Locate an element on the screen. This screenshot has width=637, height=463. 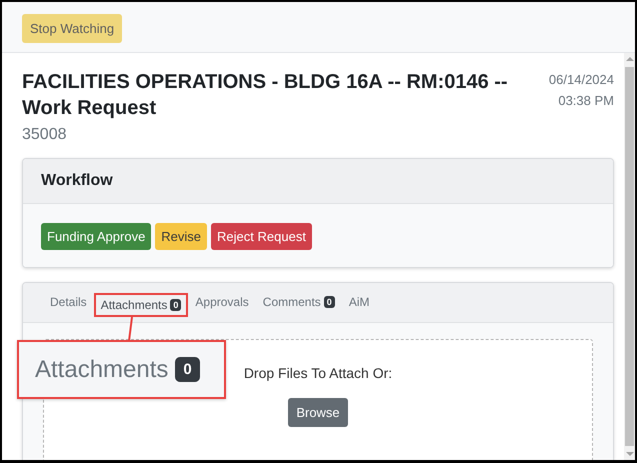
time-text: 03:38 PM is located at coordinates (585, 101).